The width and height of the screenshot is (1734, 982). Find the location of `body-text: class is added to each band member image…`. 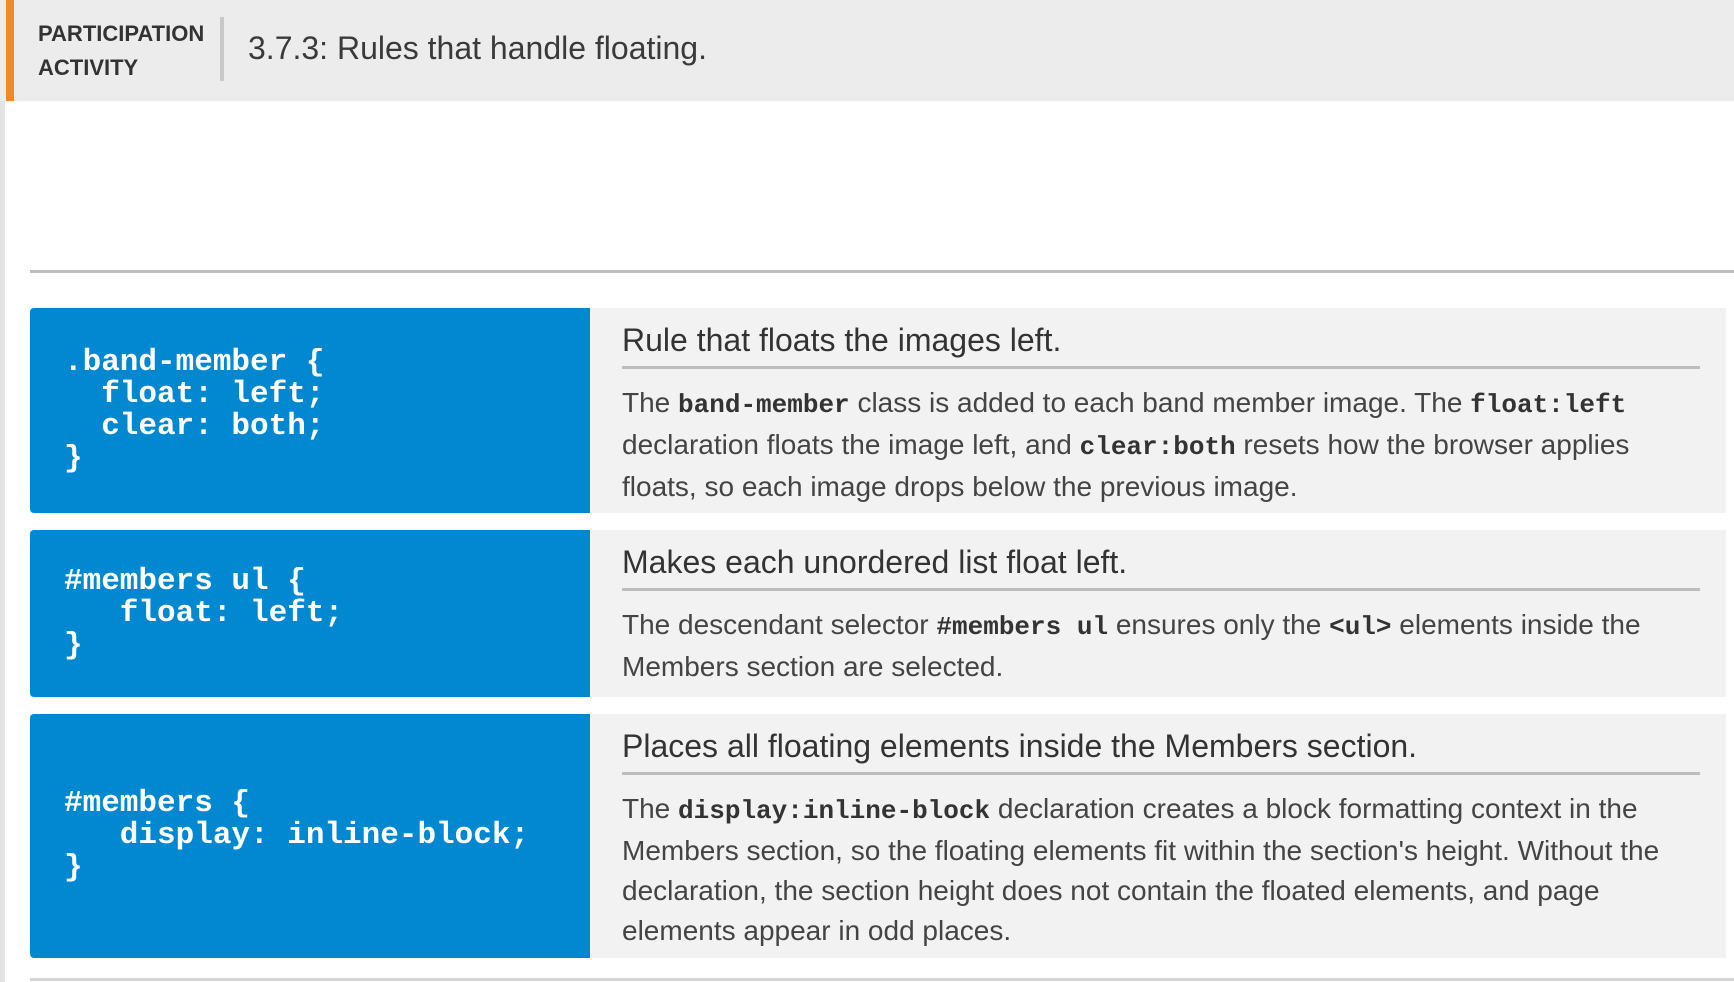

body-text: class is added to each band member image… is located at coordinates (1160, 402).